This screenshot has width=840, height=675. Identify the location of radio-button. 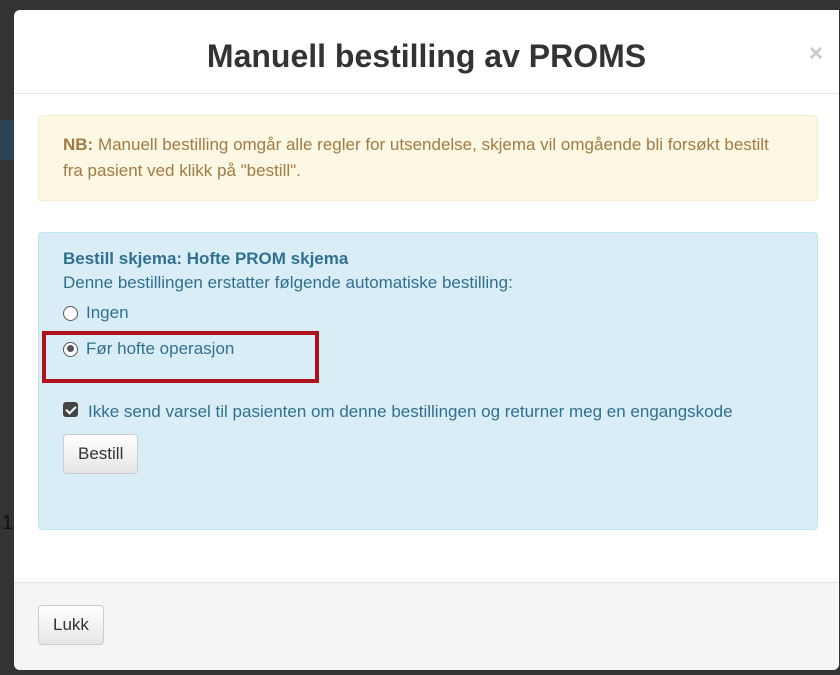
(70, 313).